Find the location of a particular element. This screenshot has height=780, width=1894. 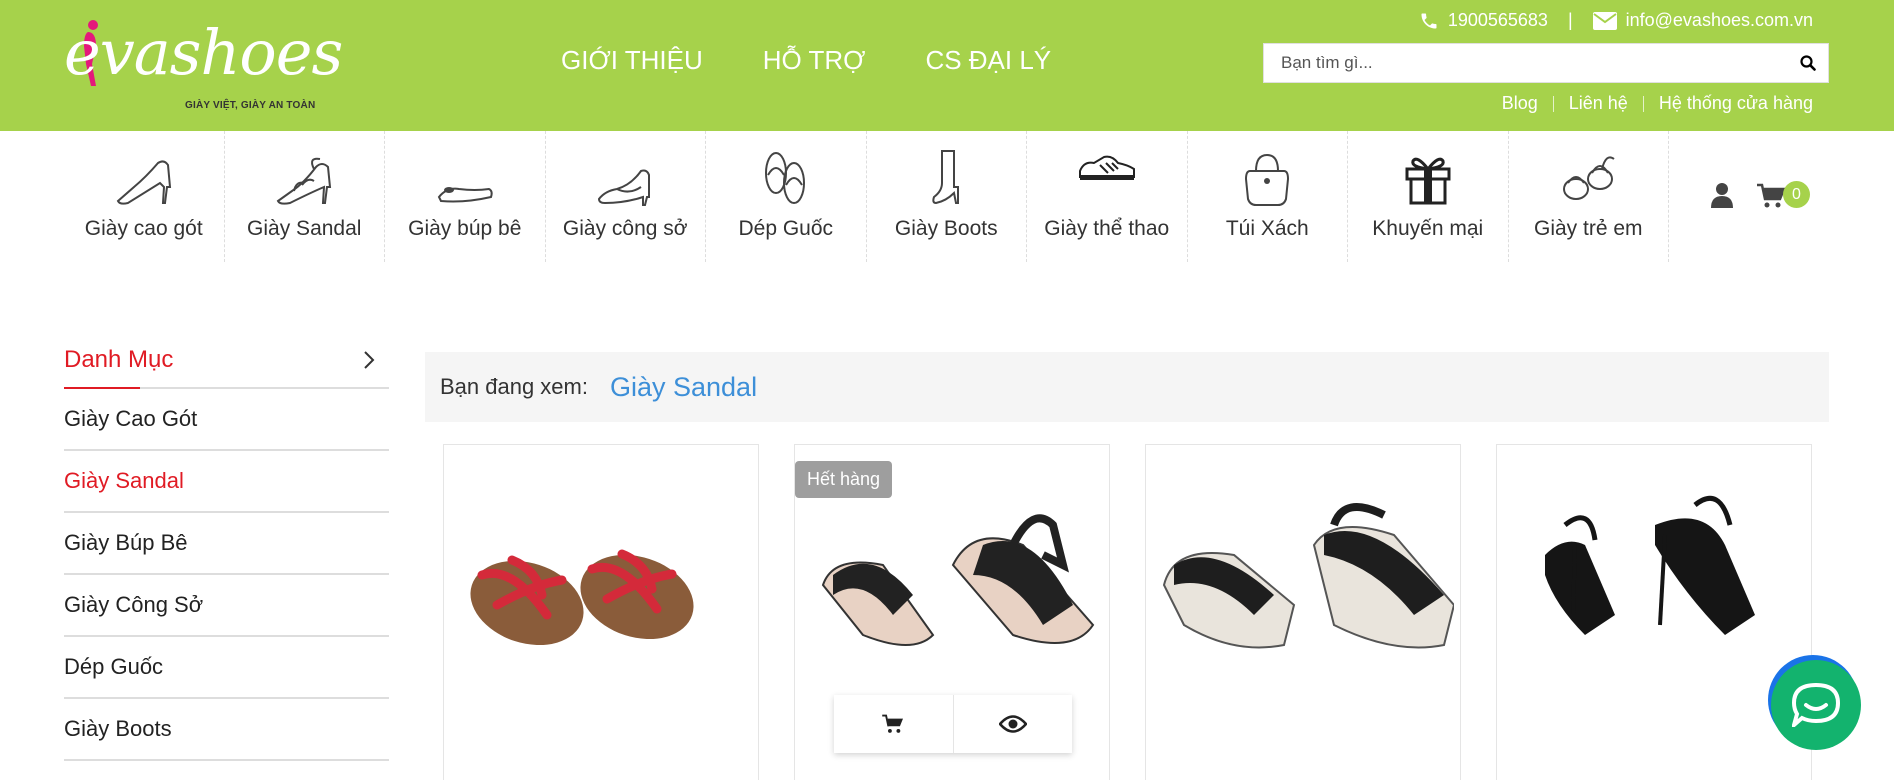

office-shoe-icon is located at coordinates (624, 187).